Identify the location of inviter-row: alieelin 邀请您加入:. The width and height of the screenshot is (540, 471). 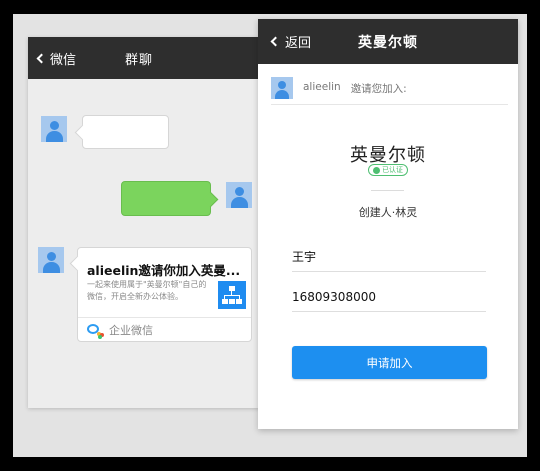
(389, 90).